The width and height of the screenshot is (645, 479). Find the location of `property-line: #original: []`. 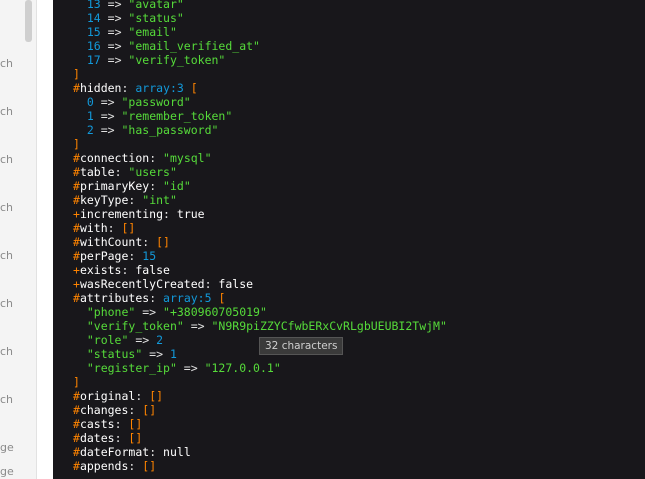

property-line: #original: [] is located at coordinates (118, 396).